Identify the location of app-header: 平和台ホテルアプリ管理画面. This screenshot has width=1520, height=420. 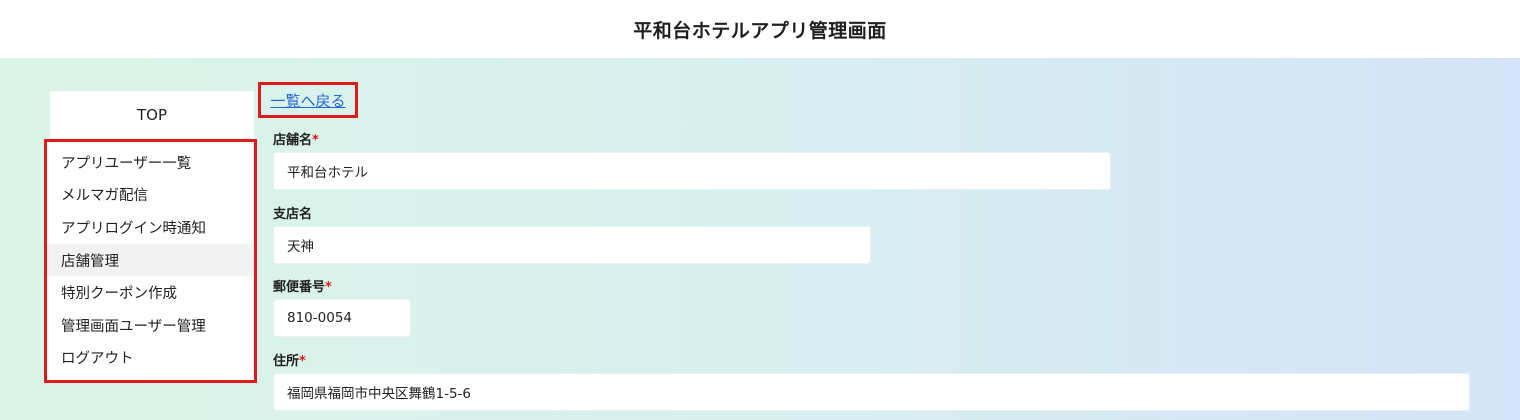
(760, 29).